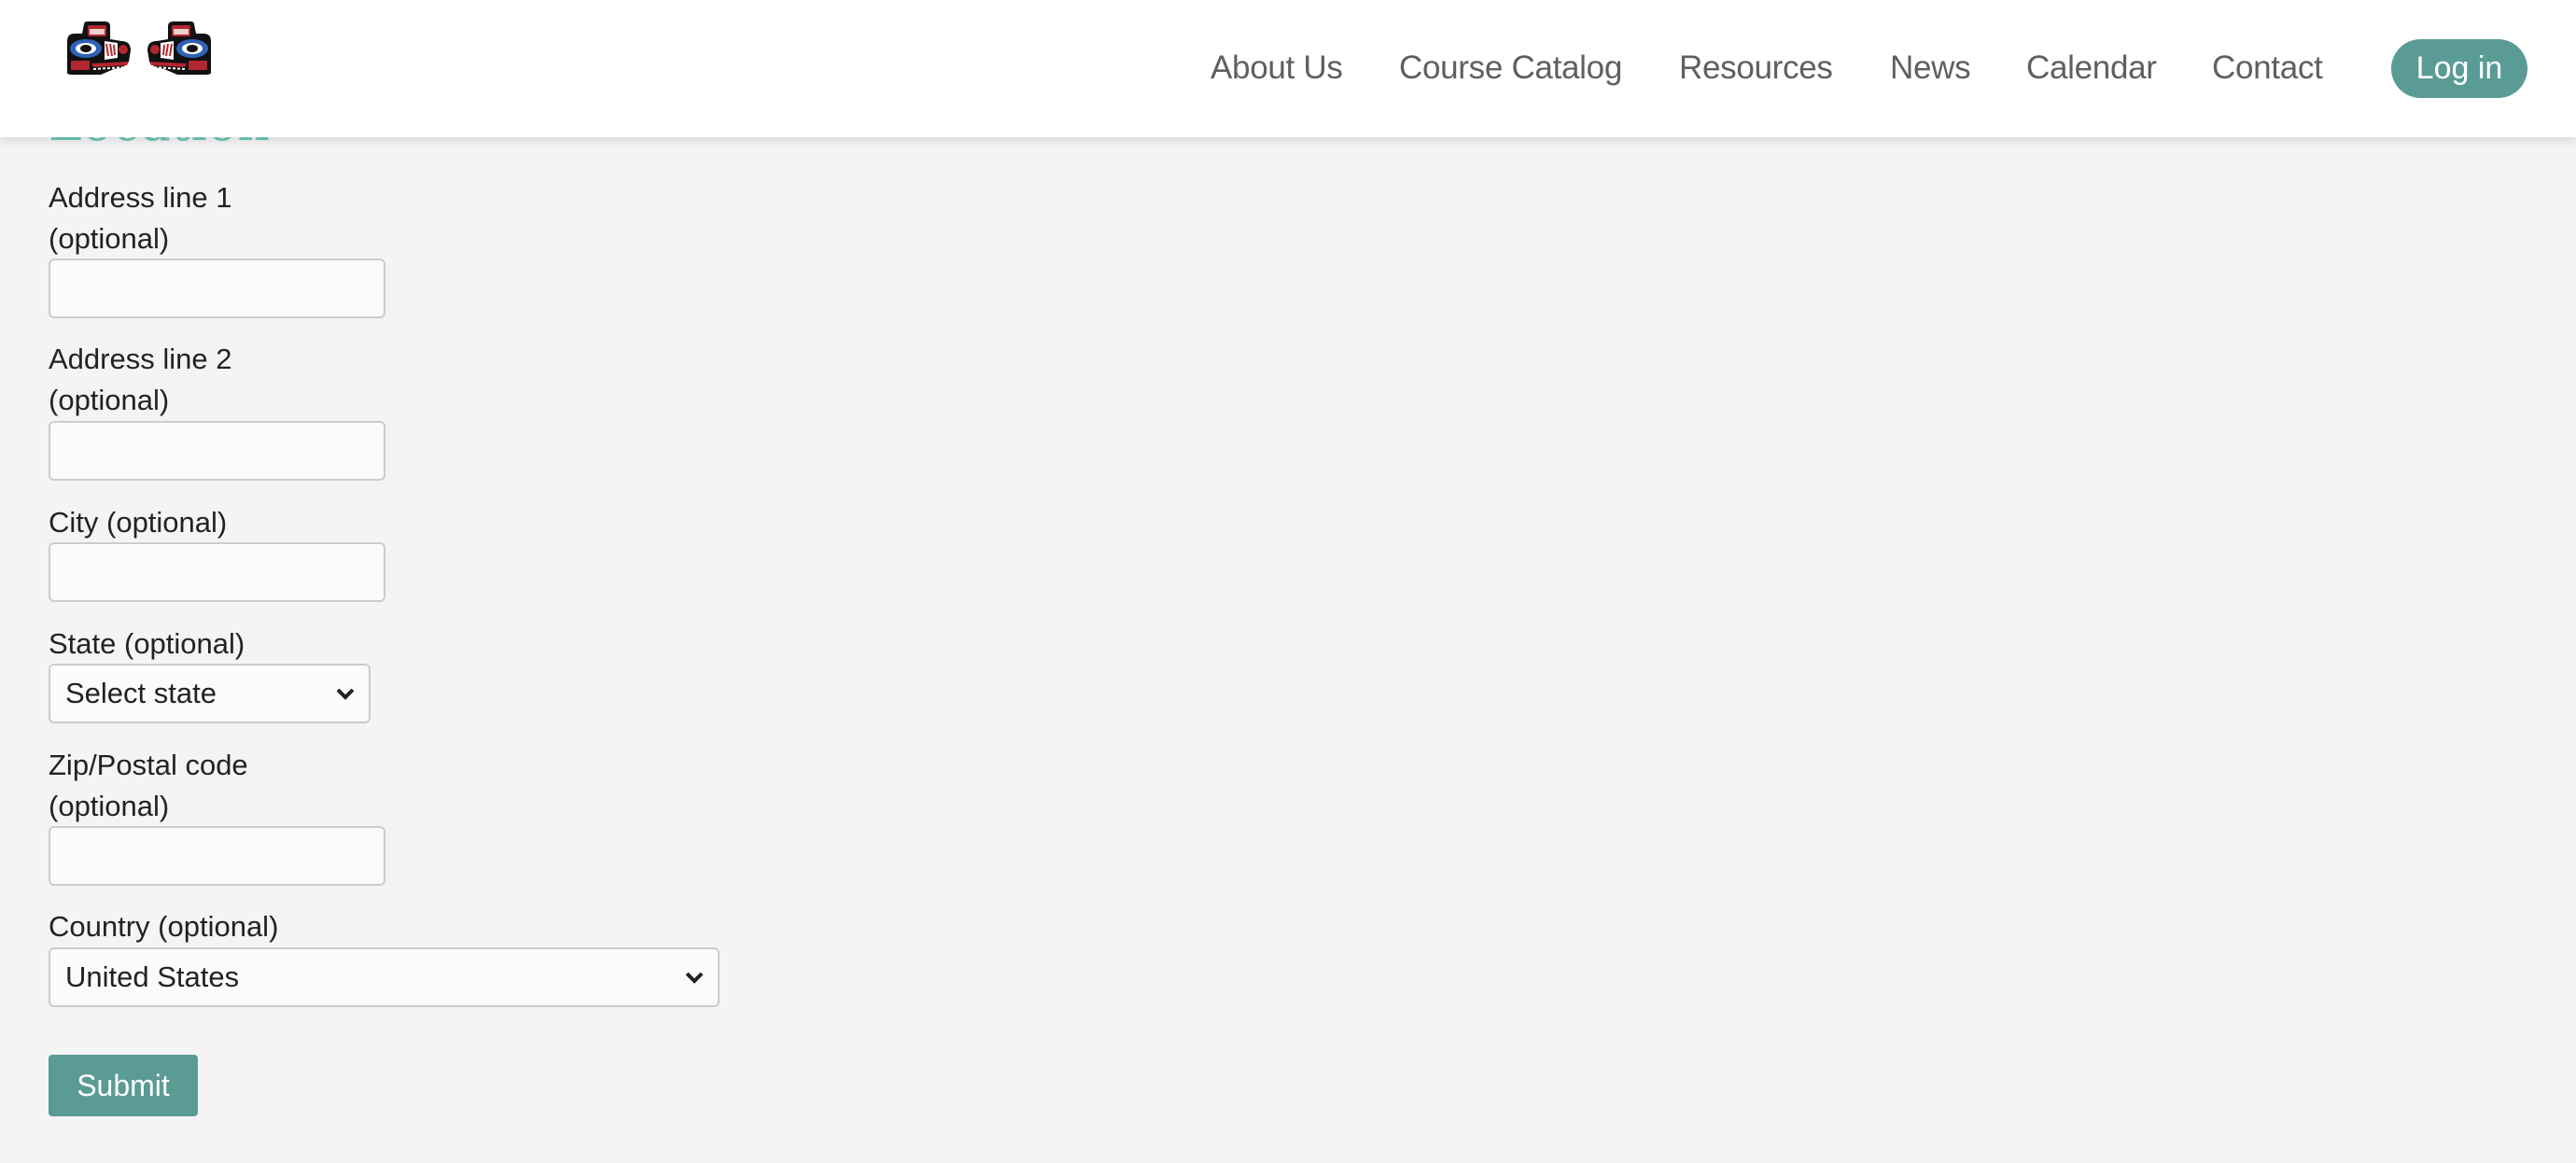 The image size is (2576, 1163). Describe the element at coordinates (140, 359) in the screenshot. I see `label-line: Address line 2` at that location.